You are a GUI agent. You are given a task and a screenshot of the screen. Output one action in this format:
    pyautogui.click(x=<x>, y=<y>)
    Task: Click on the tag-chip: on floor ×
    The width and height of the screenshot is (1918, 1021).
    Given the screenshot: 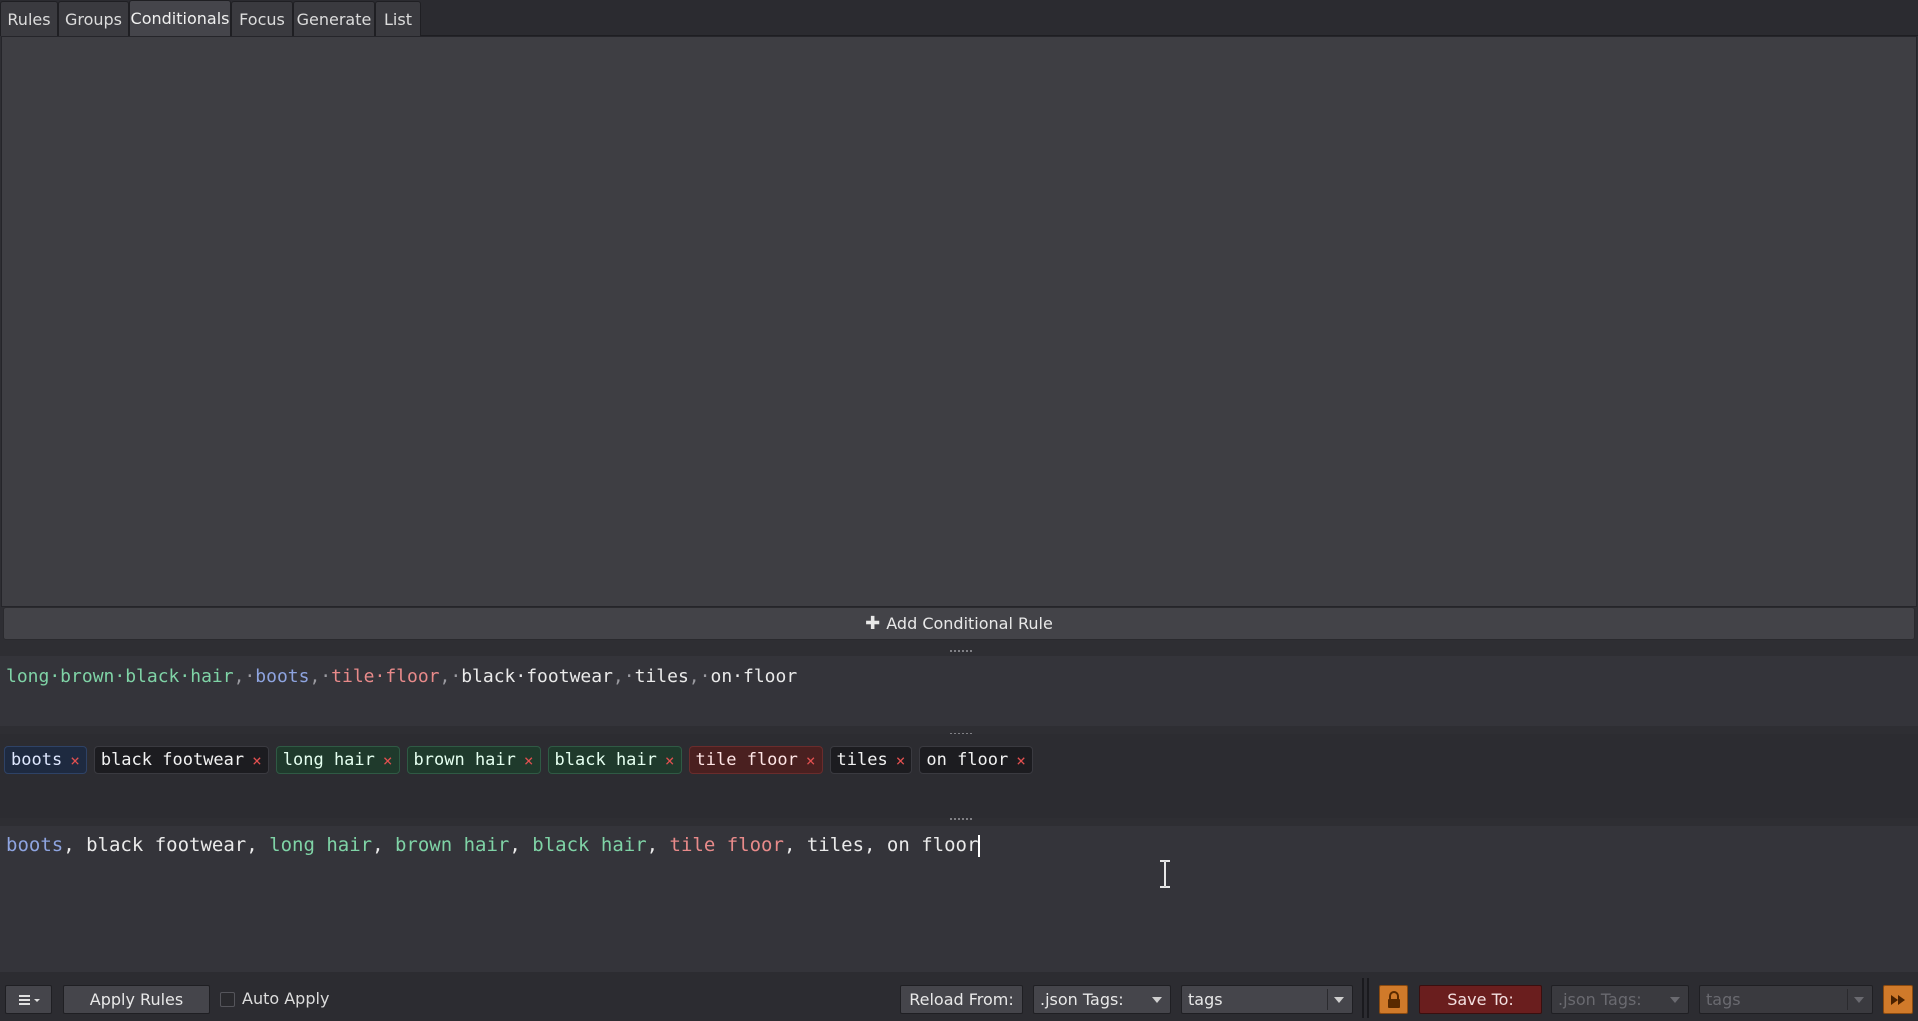 What is the action you would take?
    pyautogui.click(x=976, y=760)
    